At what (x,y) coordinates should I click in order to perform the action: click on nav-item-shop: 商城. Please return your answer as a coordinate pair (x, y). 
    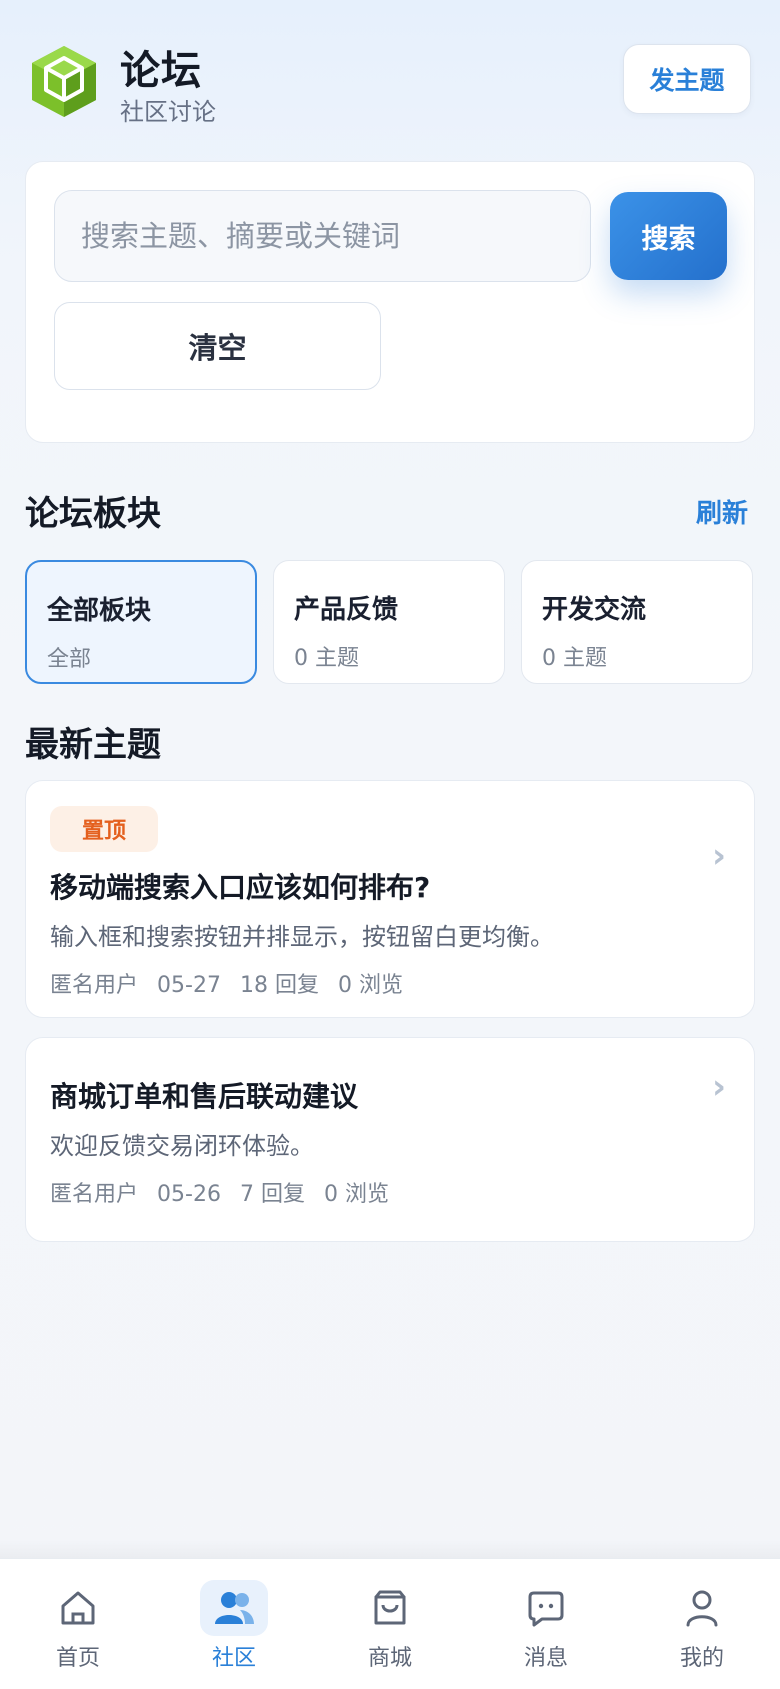
    Looking at the image, I should click on (390, 1627).